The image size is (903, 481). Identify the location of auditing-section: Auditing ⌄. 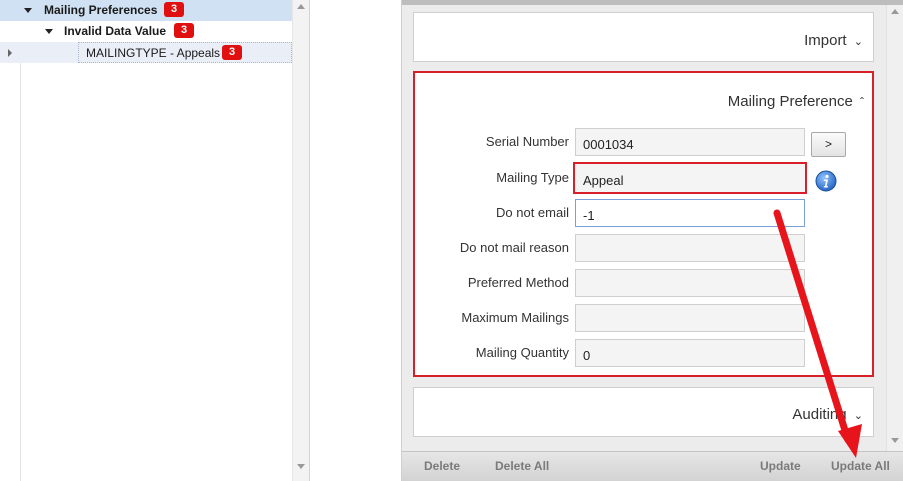
(643, 412).